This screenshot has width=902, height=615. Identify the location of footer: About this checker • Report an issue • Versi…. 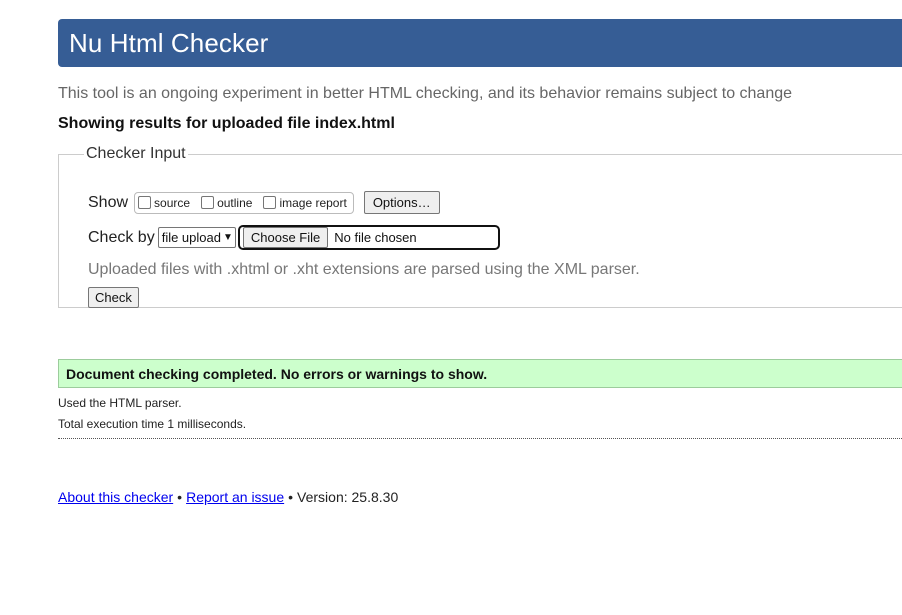
(228, 497).